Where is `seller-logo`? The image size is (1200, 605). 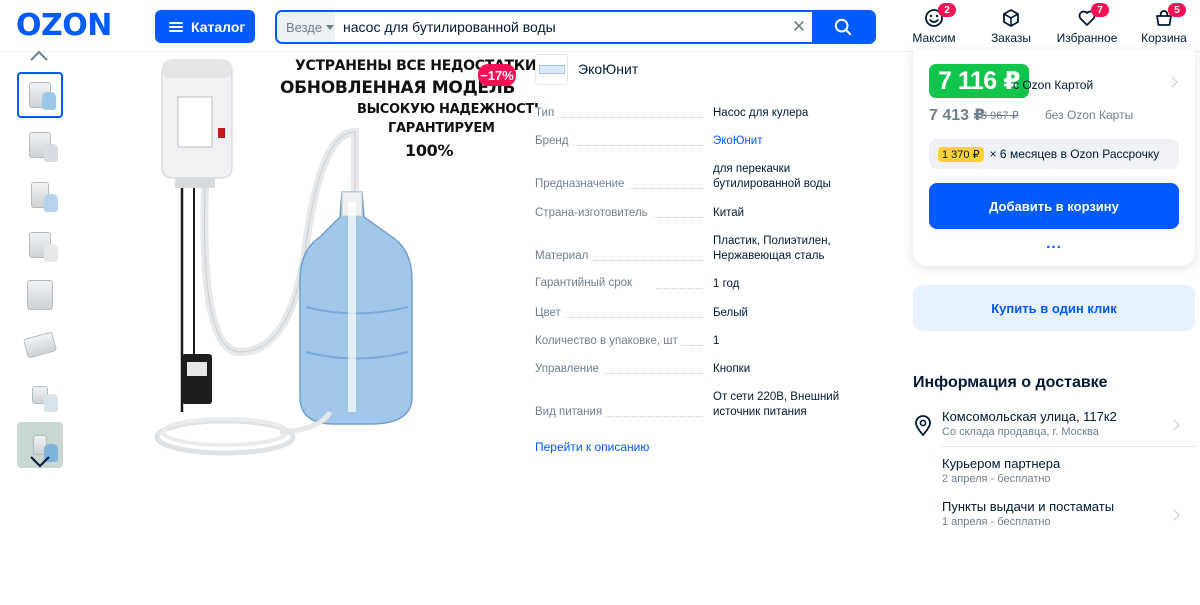 seller-logo is located at coordinates (551, 69).